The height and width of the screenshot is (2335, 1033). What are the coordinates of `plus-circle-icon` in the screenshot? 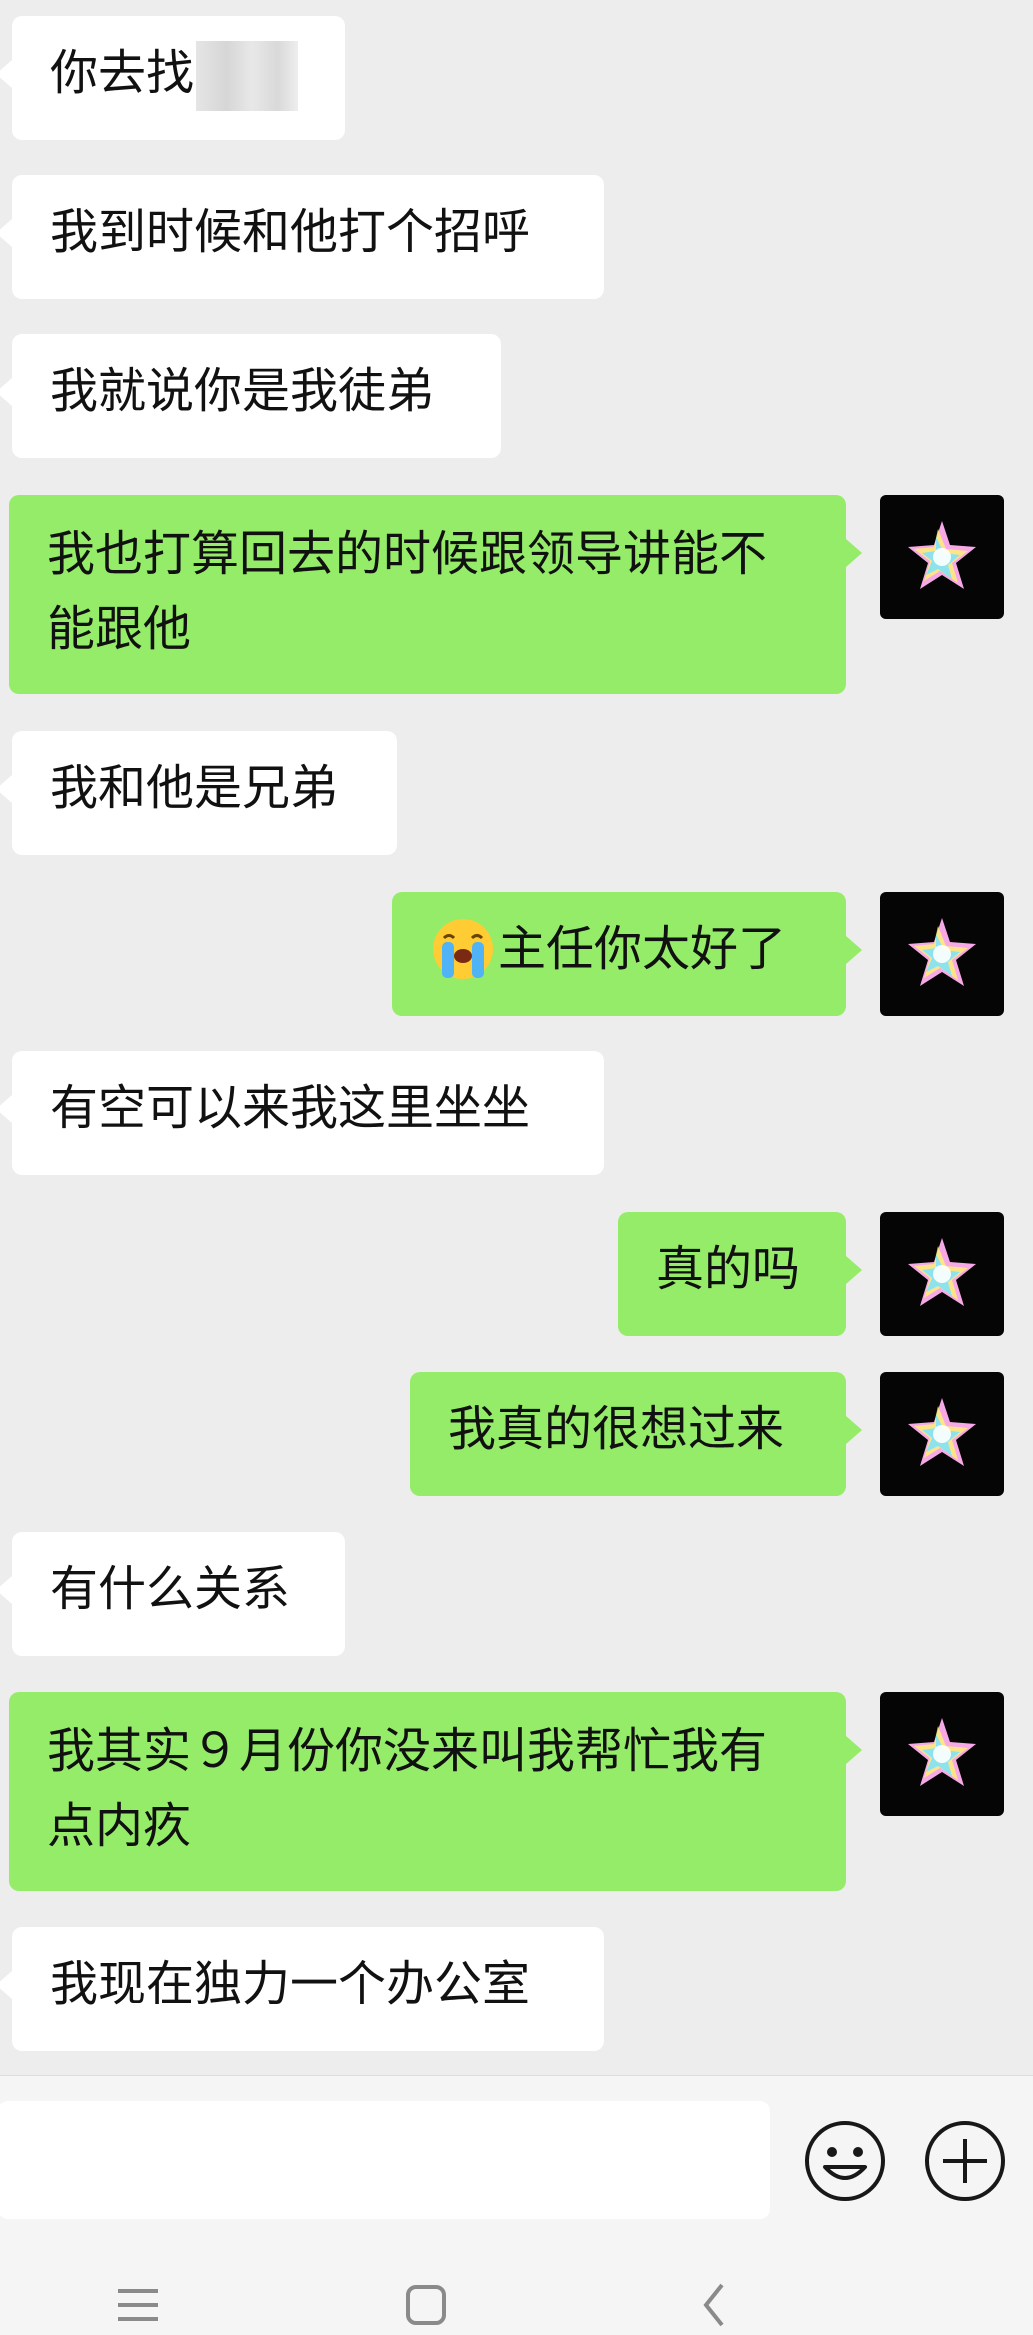 It's located at (965, 2161).